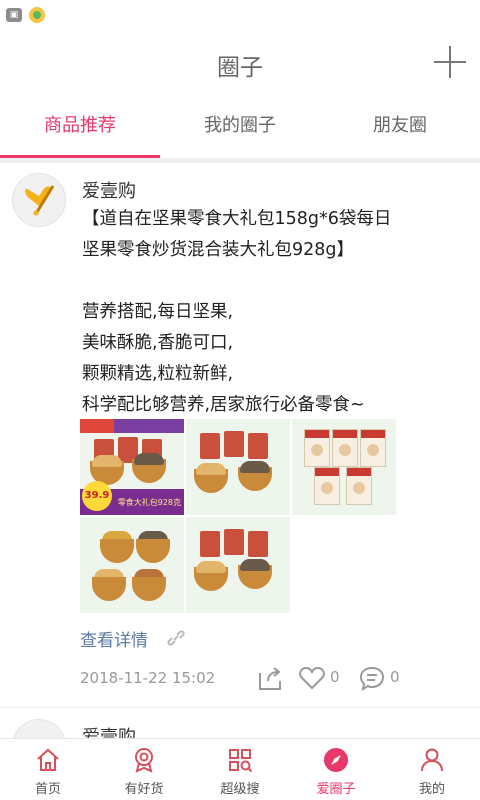  Describe the element at coordinates (395, 677) in the screenshot. I see `comment-count: 0` at that location.